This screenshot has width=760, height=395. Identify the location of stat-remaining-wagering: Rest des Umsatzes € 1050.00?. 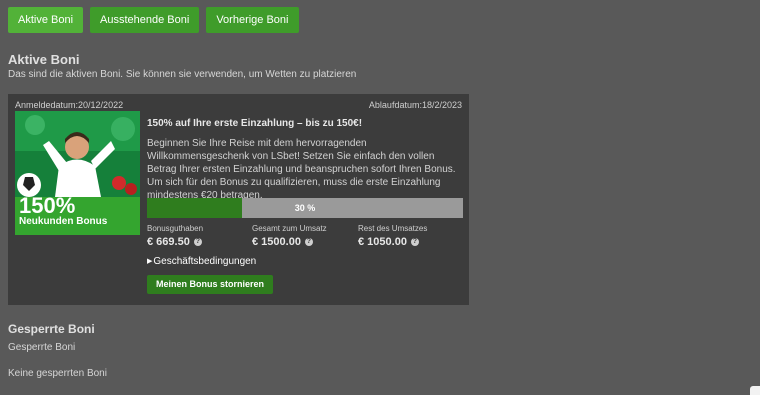
(392, 236).